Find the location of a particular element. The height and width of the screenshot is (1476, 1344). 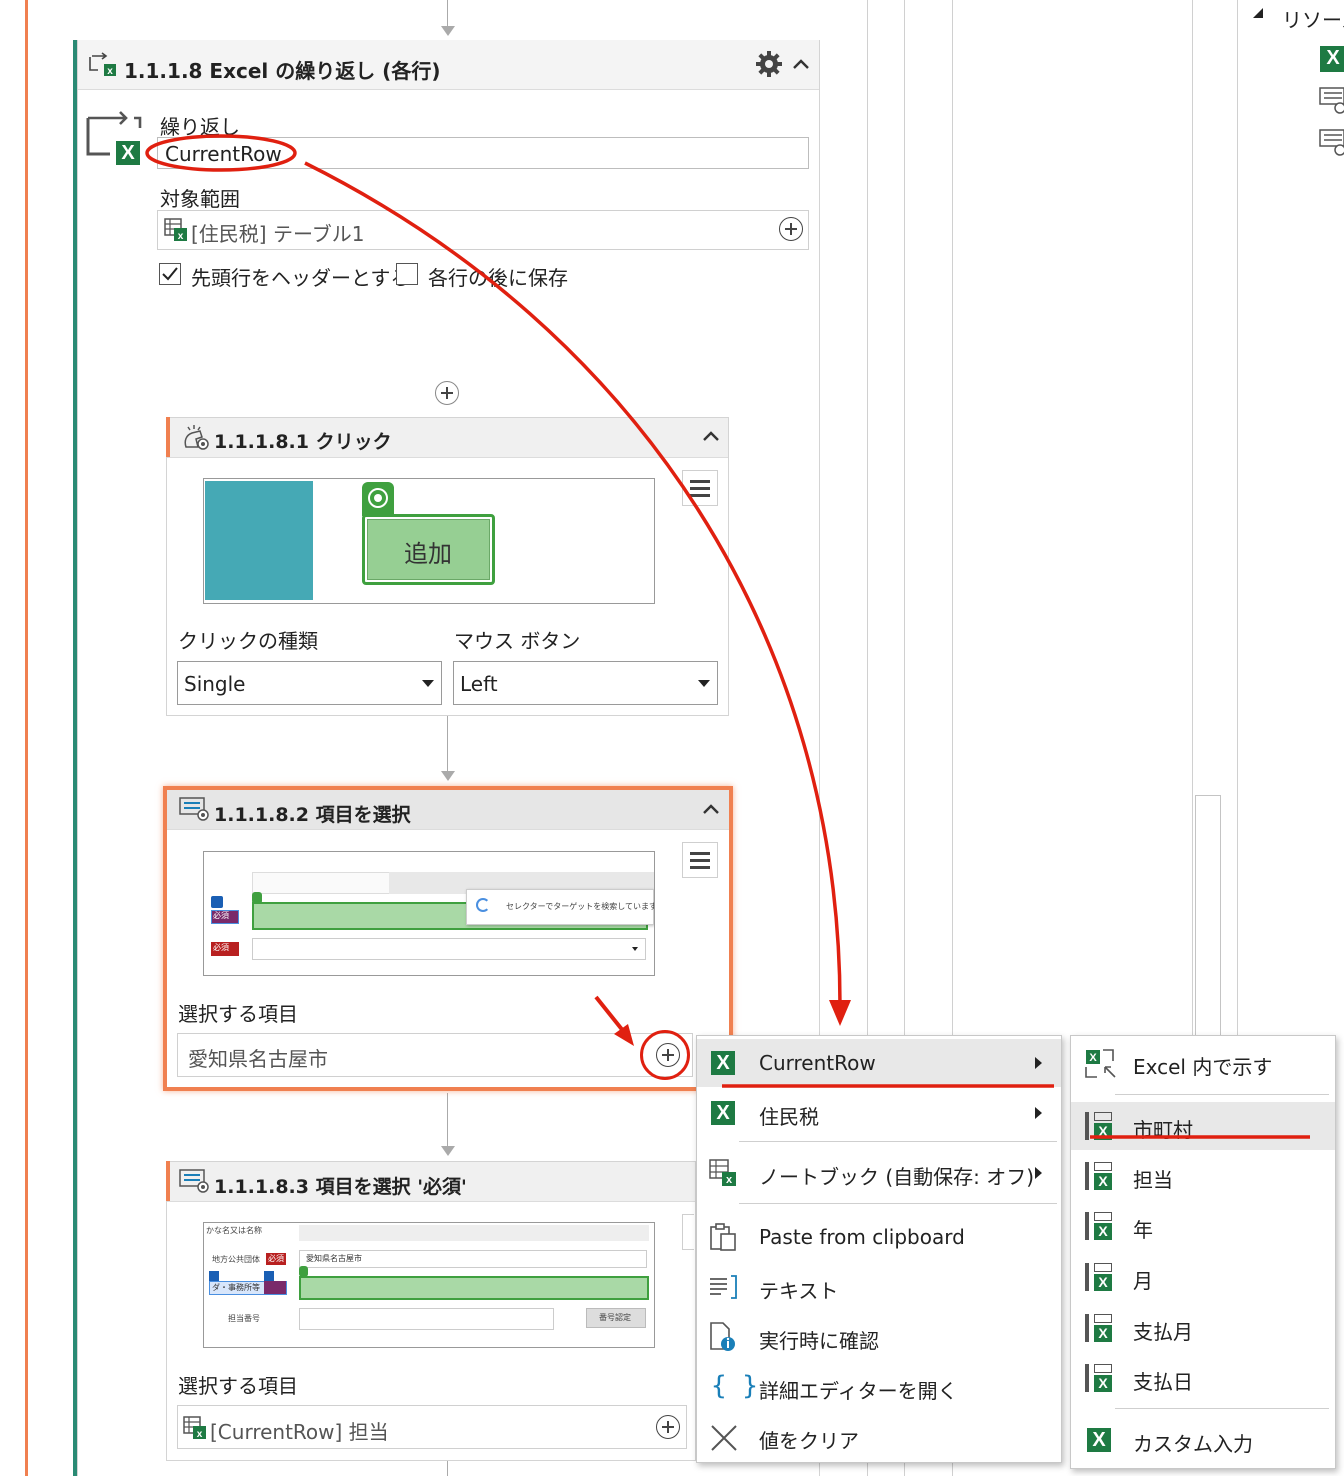

braces-icon: { } is located at coordinates (734, 1386).